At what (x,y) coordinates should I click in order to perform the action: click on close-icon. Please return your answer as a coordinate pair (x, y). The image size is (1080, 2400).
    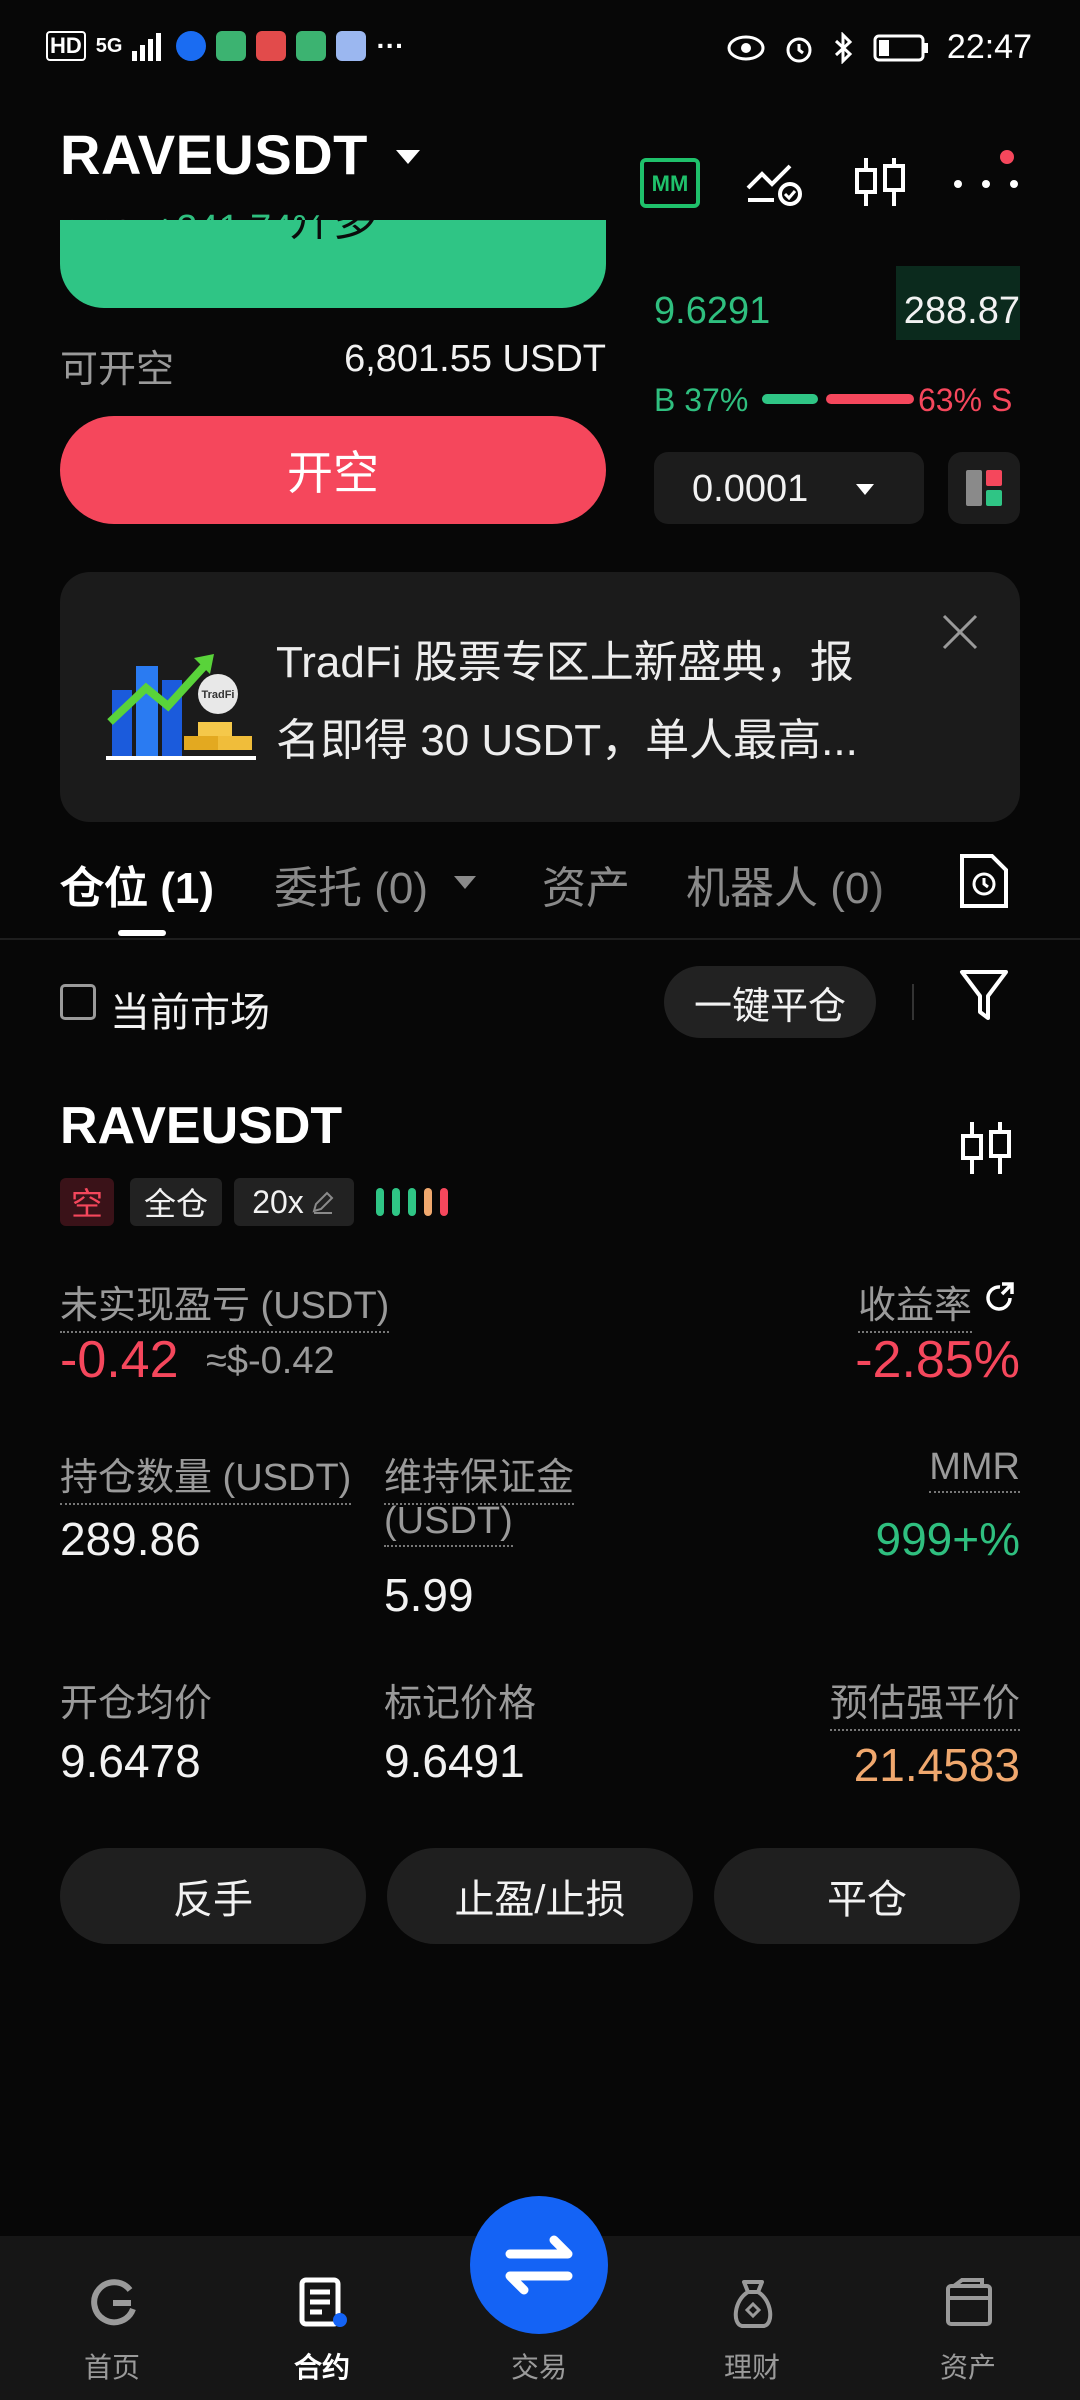
    Looking at the image, I should click on (960, 632).